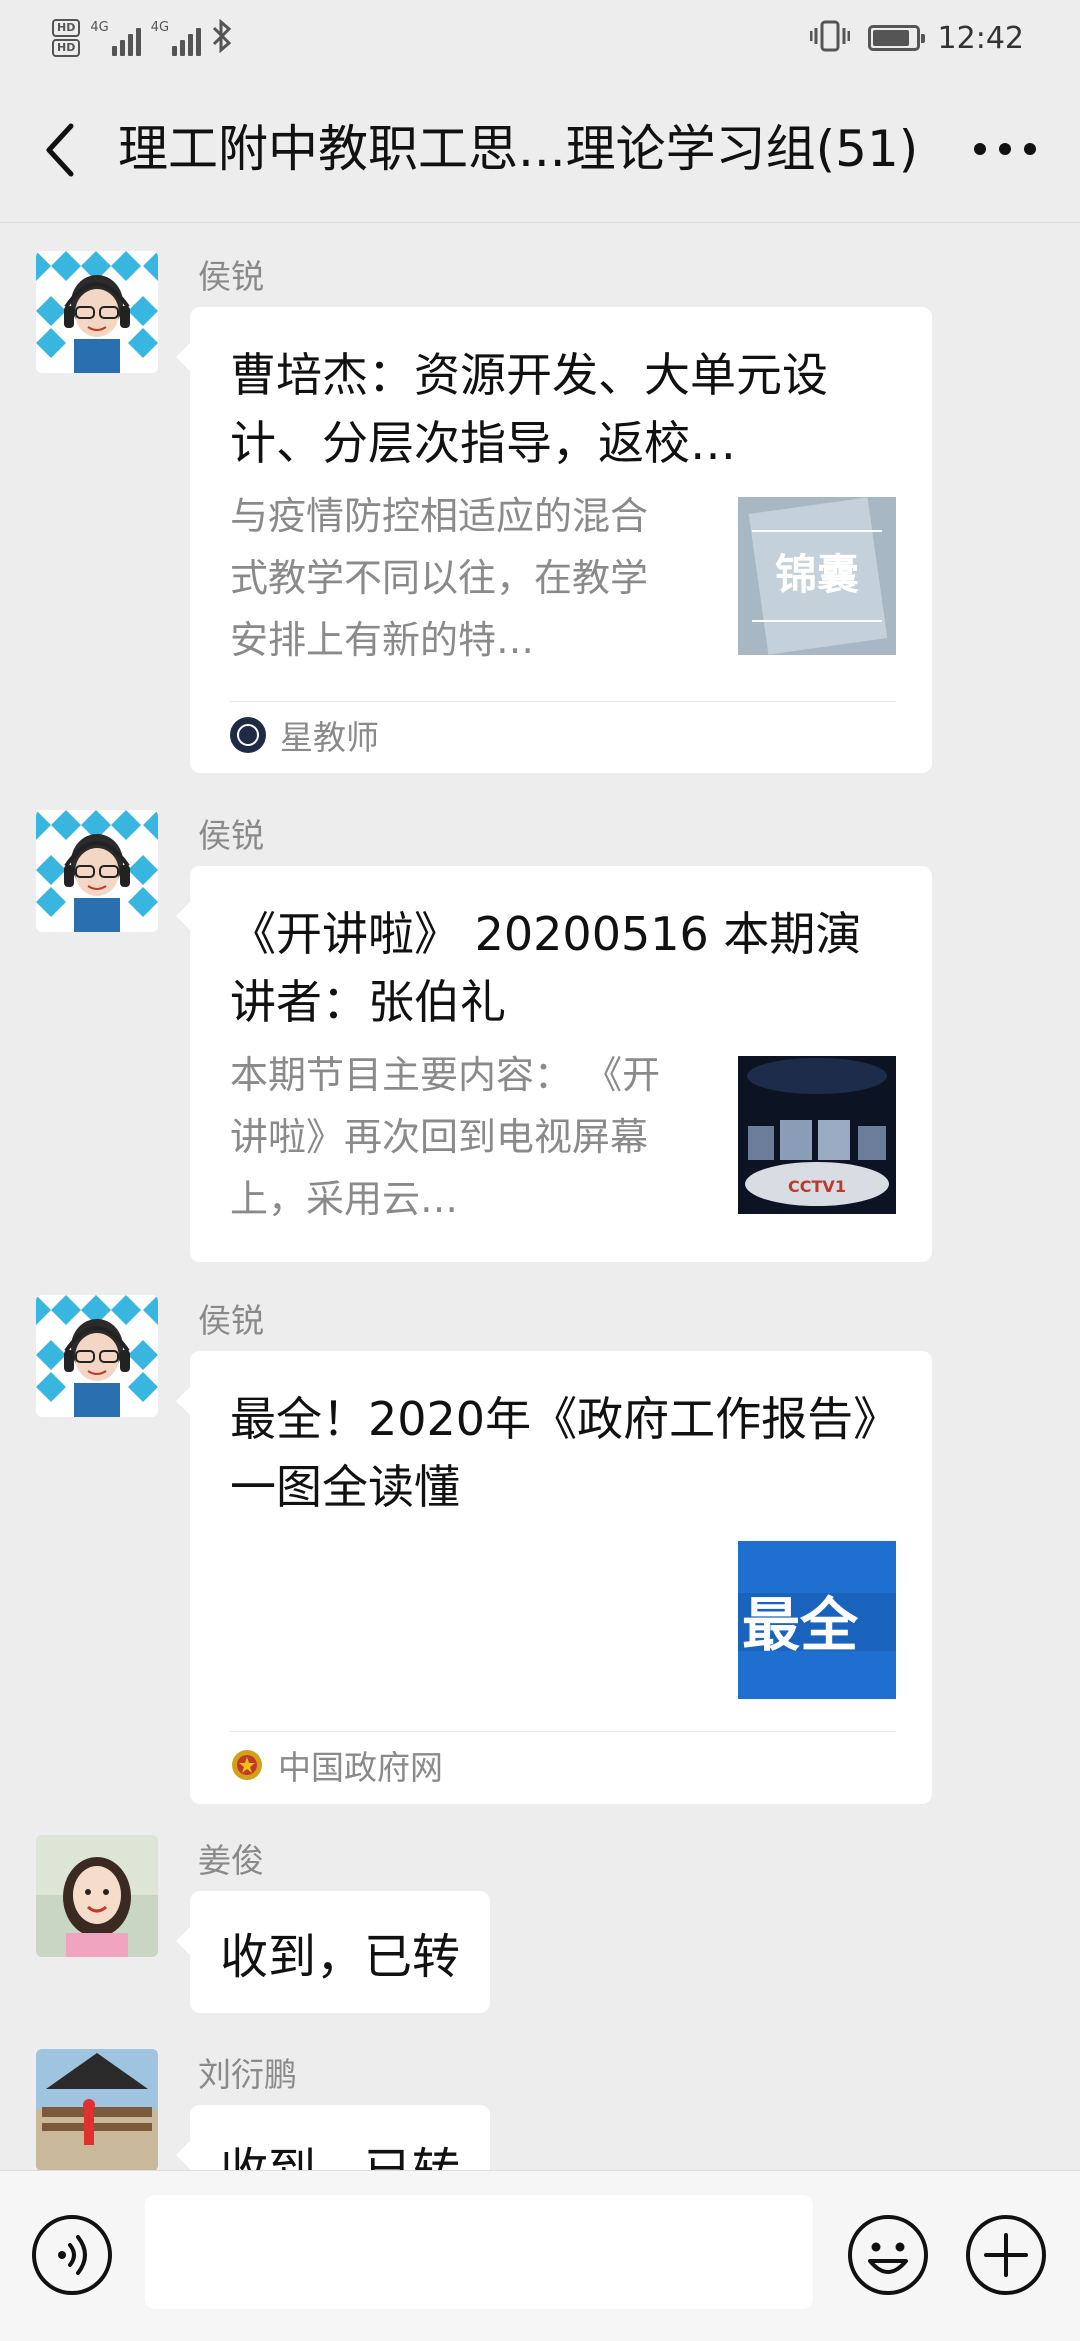 This screenshot has width=1080, height=2341. I want to click on article-title: 最全！2020年《政府工作报告》一图全读懂, so click(553, 1453).